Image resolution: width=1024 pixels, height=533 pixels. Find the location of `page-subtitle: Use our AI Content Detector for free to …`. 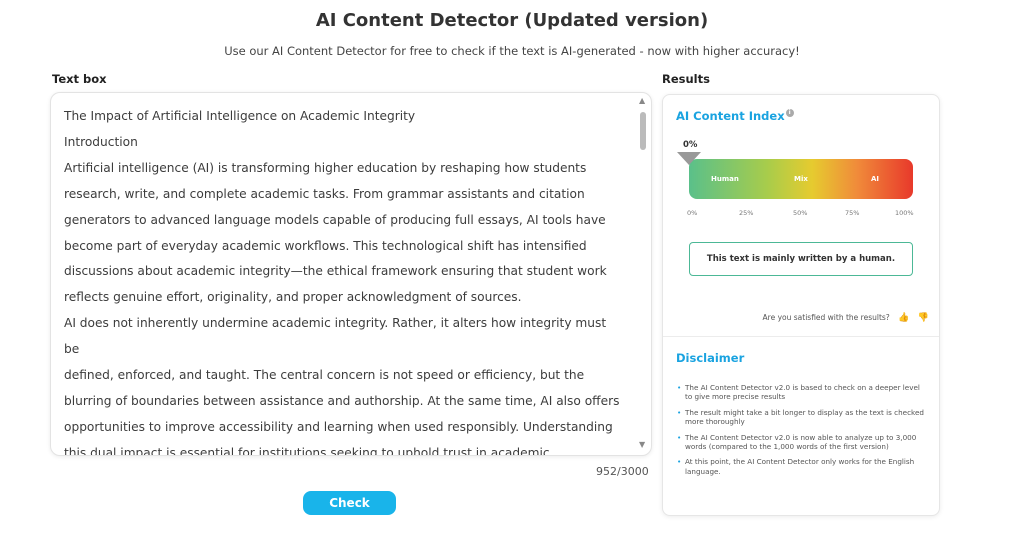

page-subtitle: Use our AI Content Detector for free to … is located at coordinates (512, 51).